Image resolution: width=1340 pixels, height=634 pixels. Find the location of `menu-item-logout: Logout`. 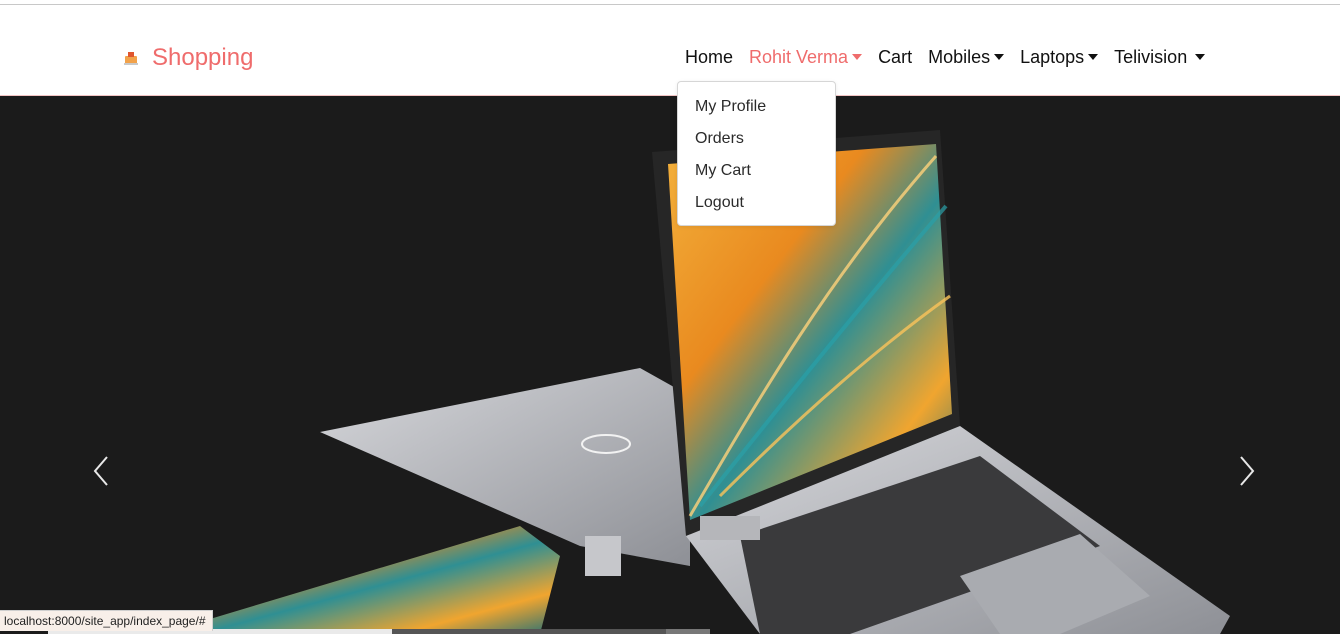

menu-item-logout: Logout is located at coordinates (756, 203).